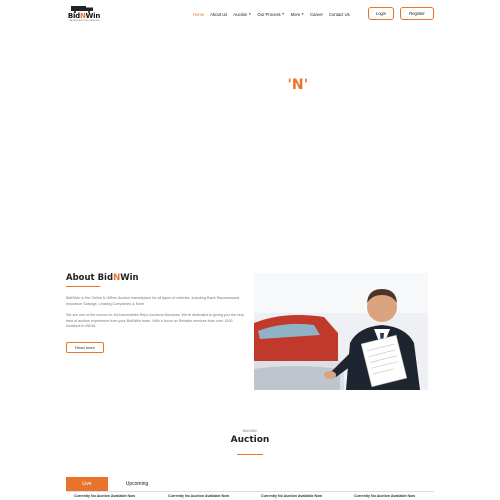 Image resolution: width=500 pixels, height=500 pixels. What do you see at coordinates (250, 440) in the screenshot?
I see `auction-title: Auction` at bounding box center [250, 440].